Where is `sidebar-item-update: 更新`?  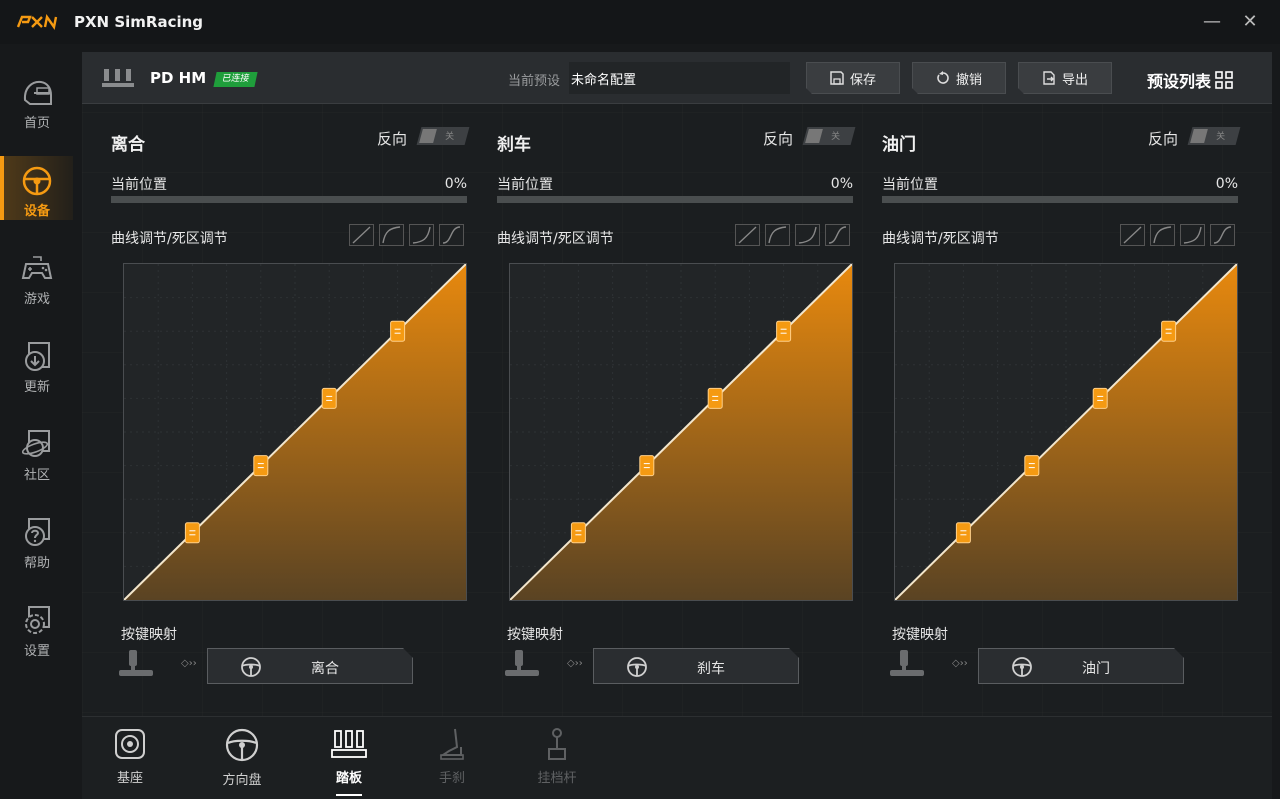 sidebar-item-update: 更新 is located at coordinates (37, 372).